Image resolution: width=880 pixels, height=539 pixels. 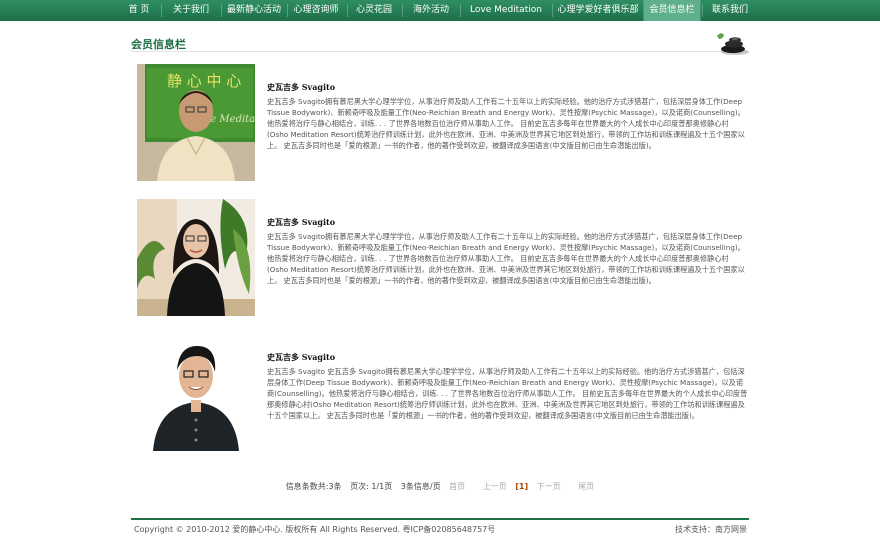 I want to click on pager-total-count: 信息条数共:3条, so click(x=313, y=486).